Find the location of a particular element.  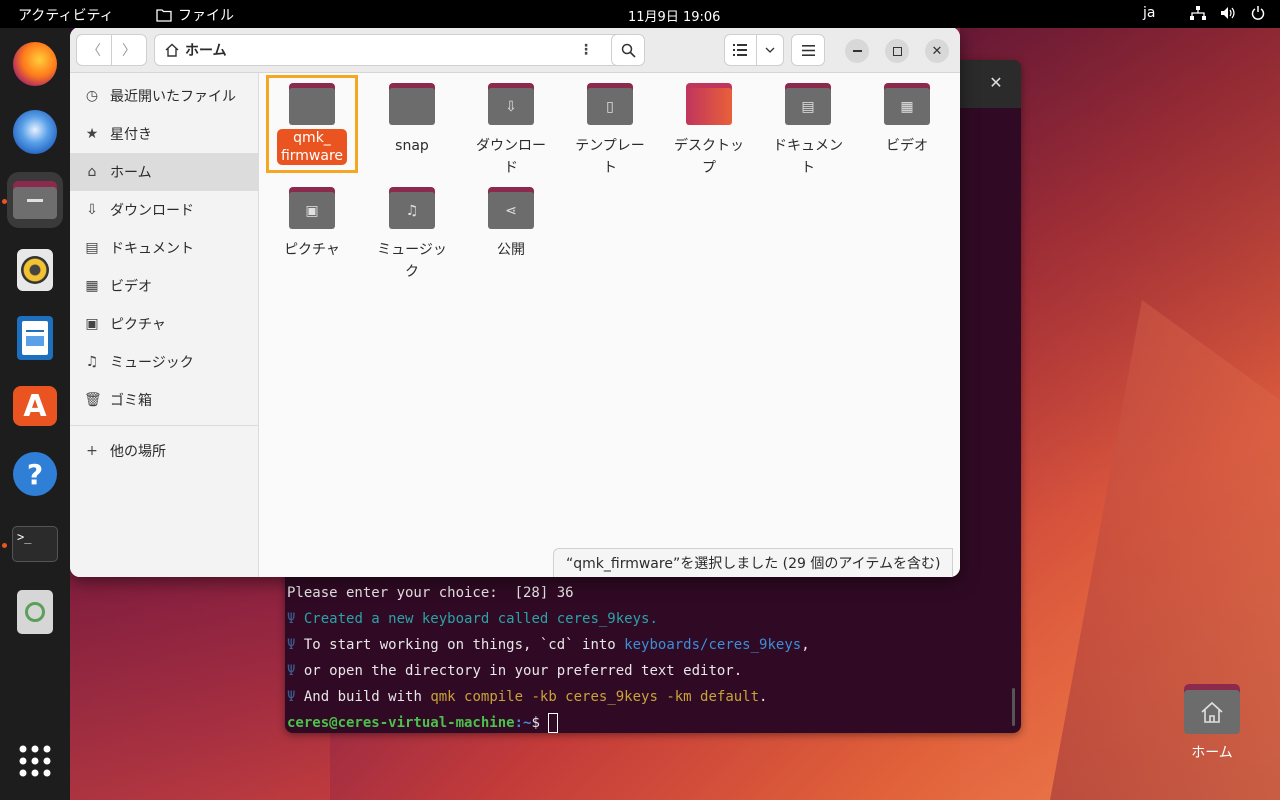

sidebar-item-label: ピクチャ is located at coordinates (138, 325).